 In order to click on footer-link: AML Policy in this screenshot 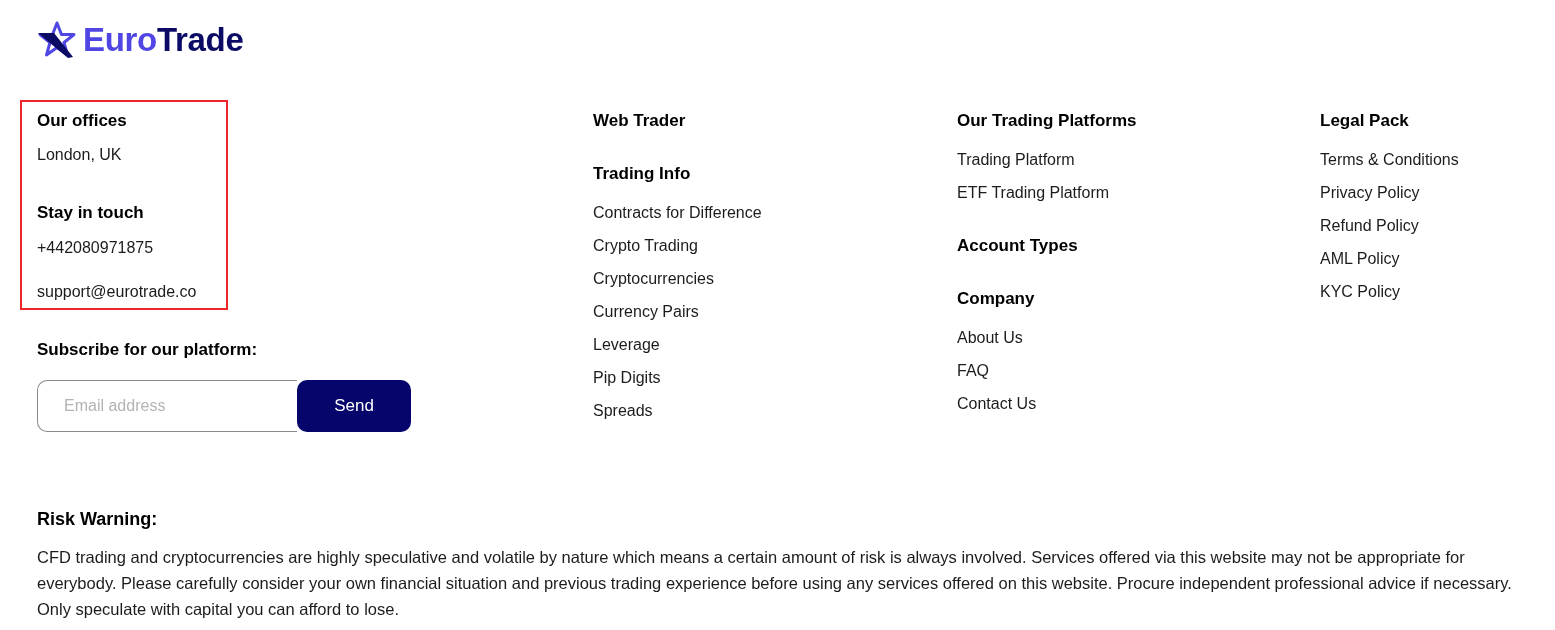, I will do `click(1360, 259)`.